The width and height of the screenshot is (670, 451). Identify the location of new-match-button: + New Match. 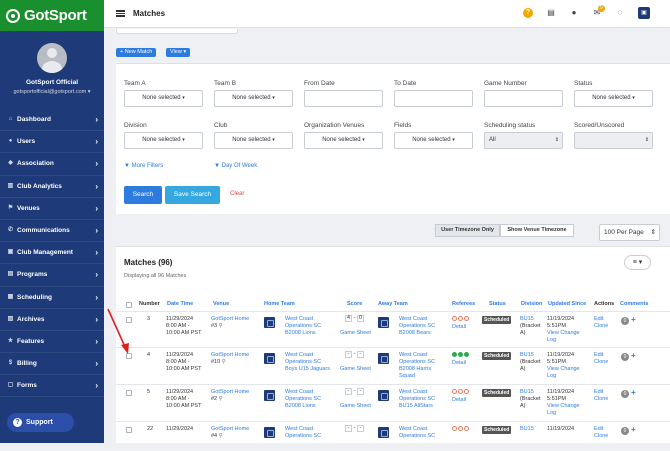
(136, 52).